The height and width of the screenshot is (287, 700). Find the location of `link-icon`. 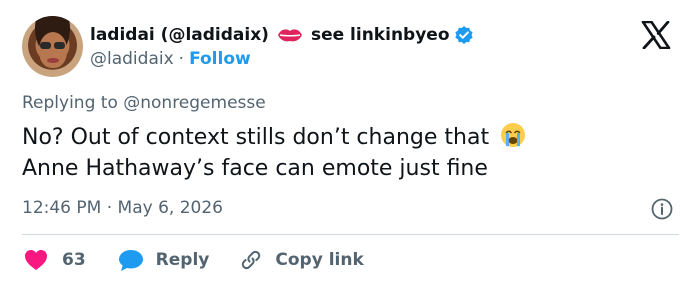

link-icon is located at coordinates (251, 260).